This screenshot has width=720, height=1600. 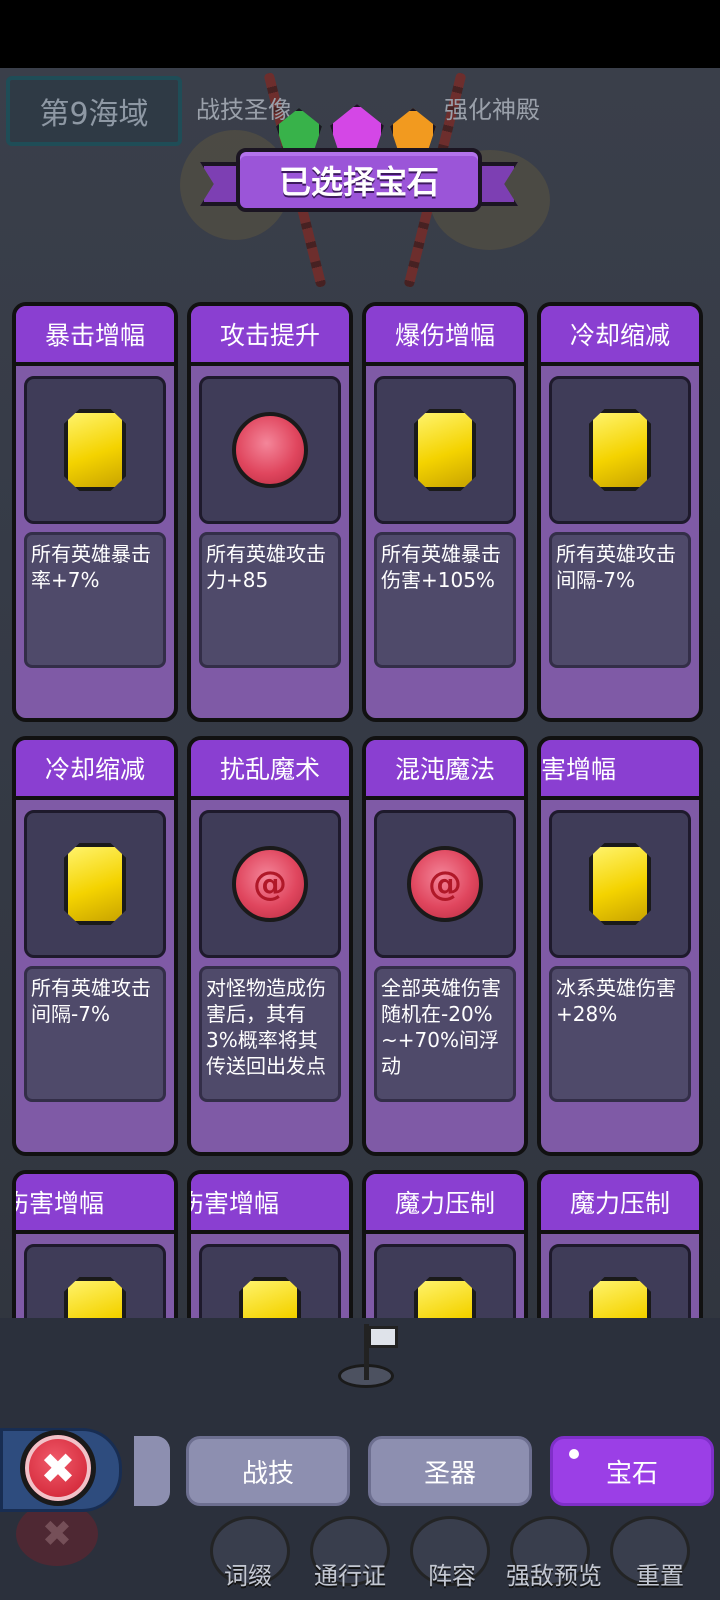 What do you see at coordinates (445, 336) in the screenshot?
I see `gem-card-title: 爆伤增幅` at bounding box center [445, 336].